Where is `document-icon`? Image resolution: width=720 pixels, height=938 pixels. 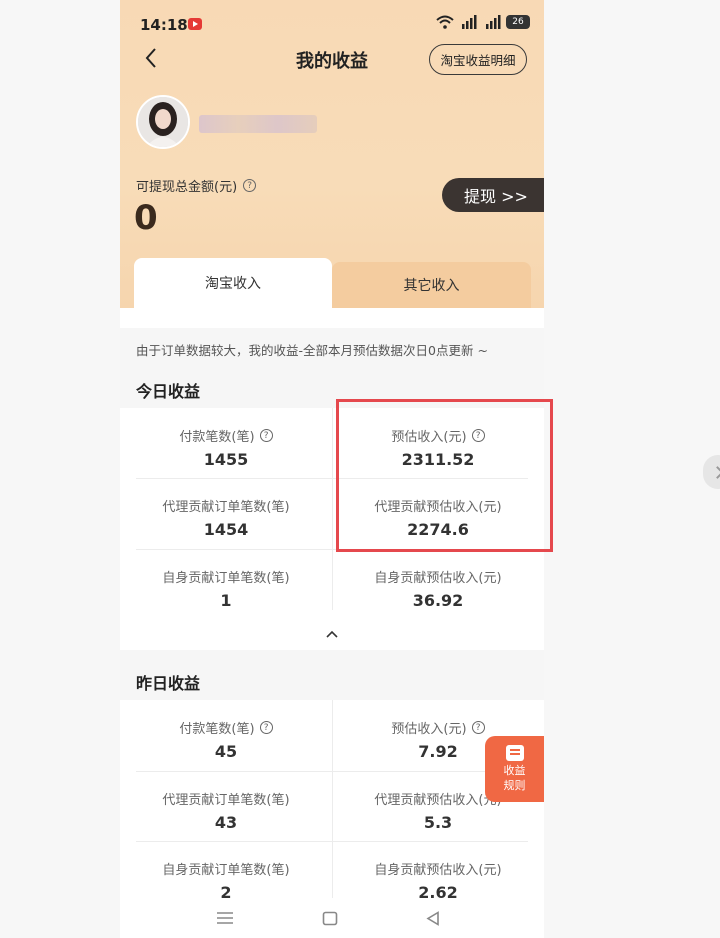
document-icon is located at coordinates (514, 753).